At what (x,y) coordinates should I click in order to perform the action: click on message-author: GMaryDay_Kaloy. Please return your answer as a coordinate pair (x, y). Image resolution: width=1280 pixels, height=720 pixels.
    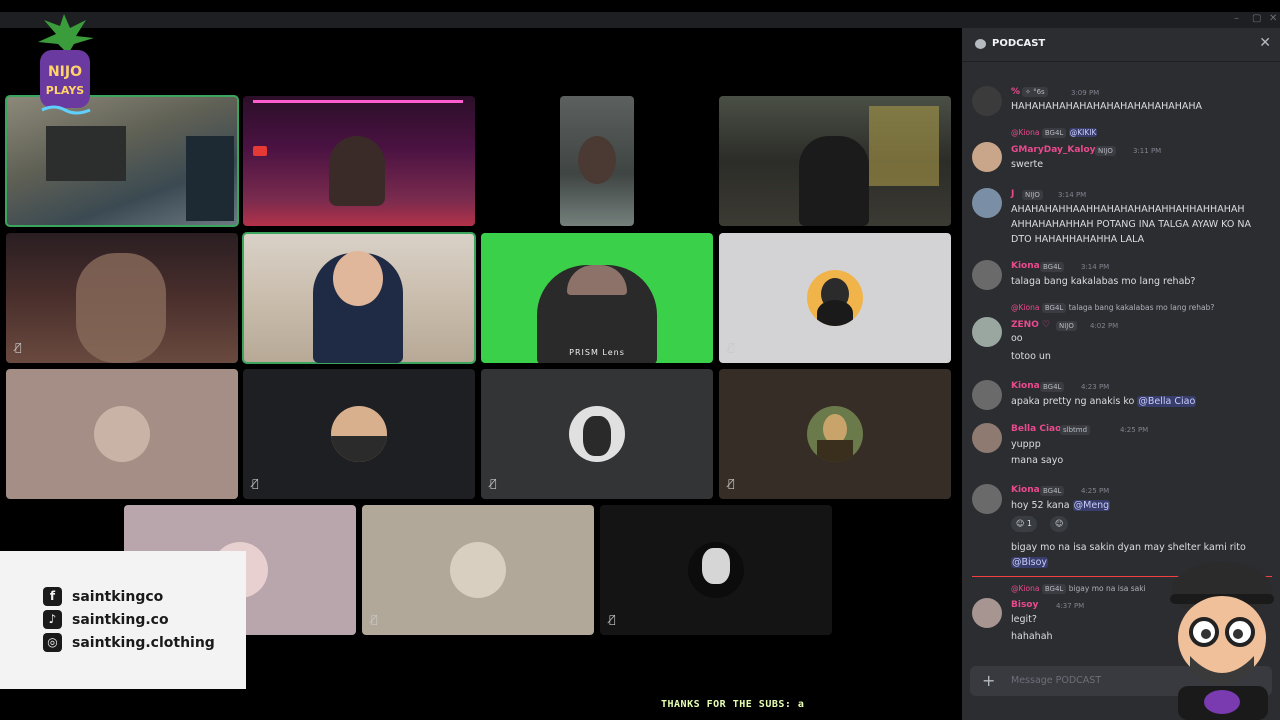
    Looking at the image, I should click on (1053, 150).